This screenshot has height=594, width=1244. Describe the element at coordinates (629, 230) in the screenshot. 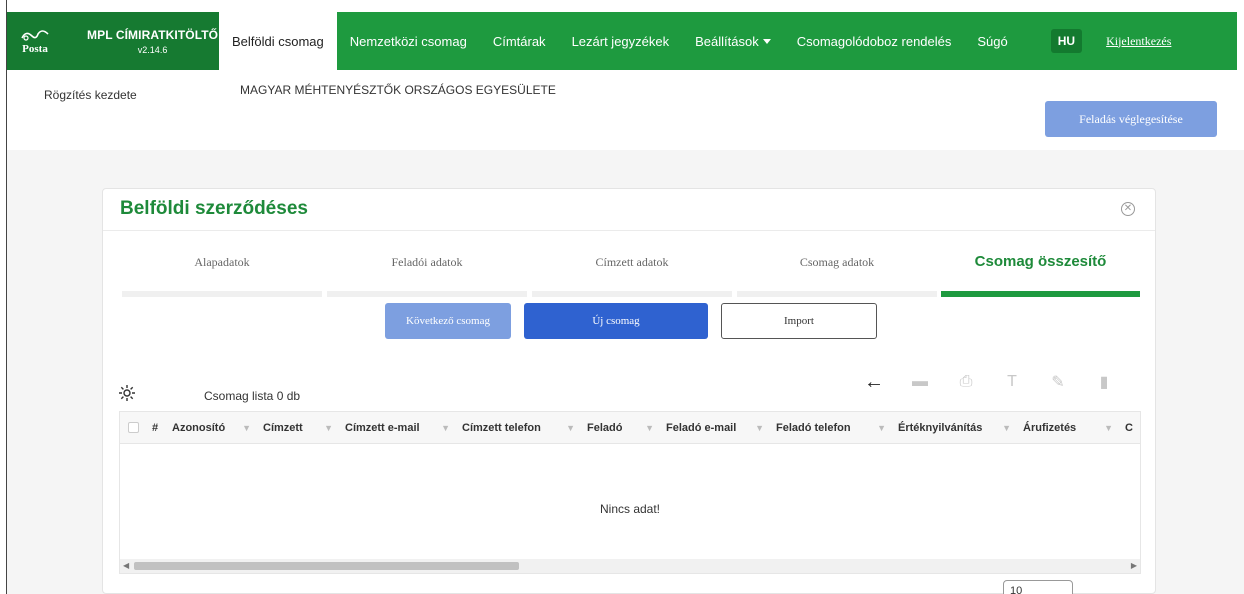

I see `card-divider` at that location.